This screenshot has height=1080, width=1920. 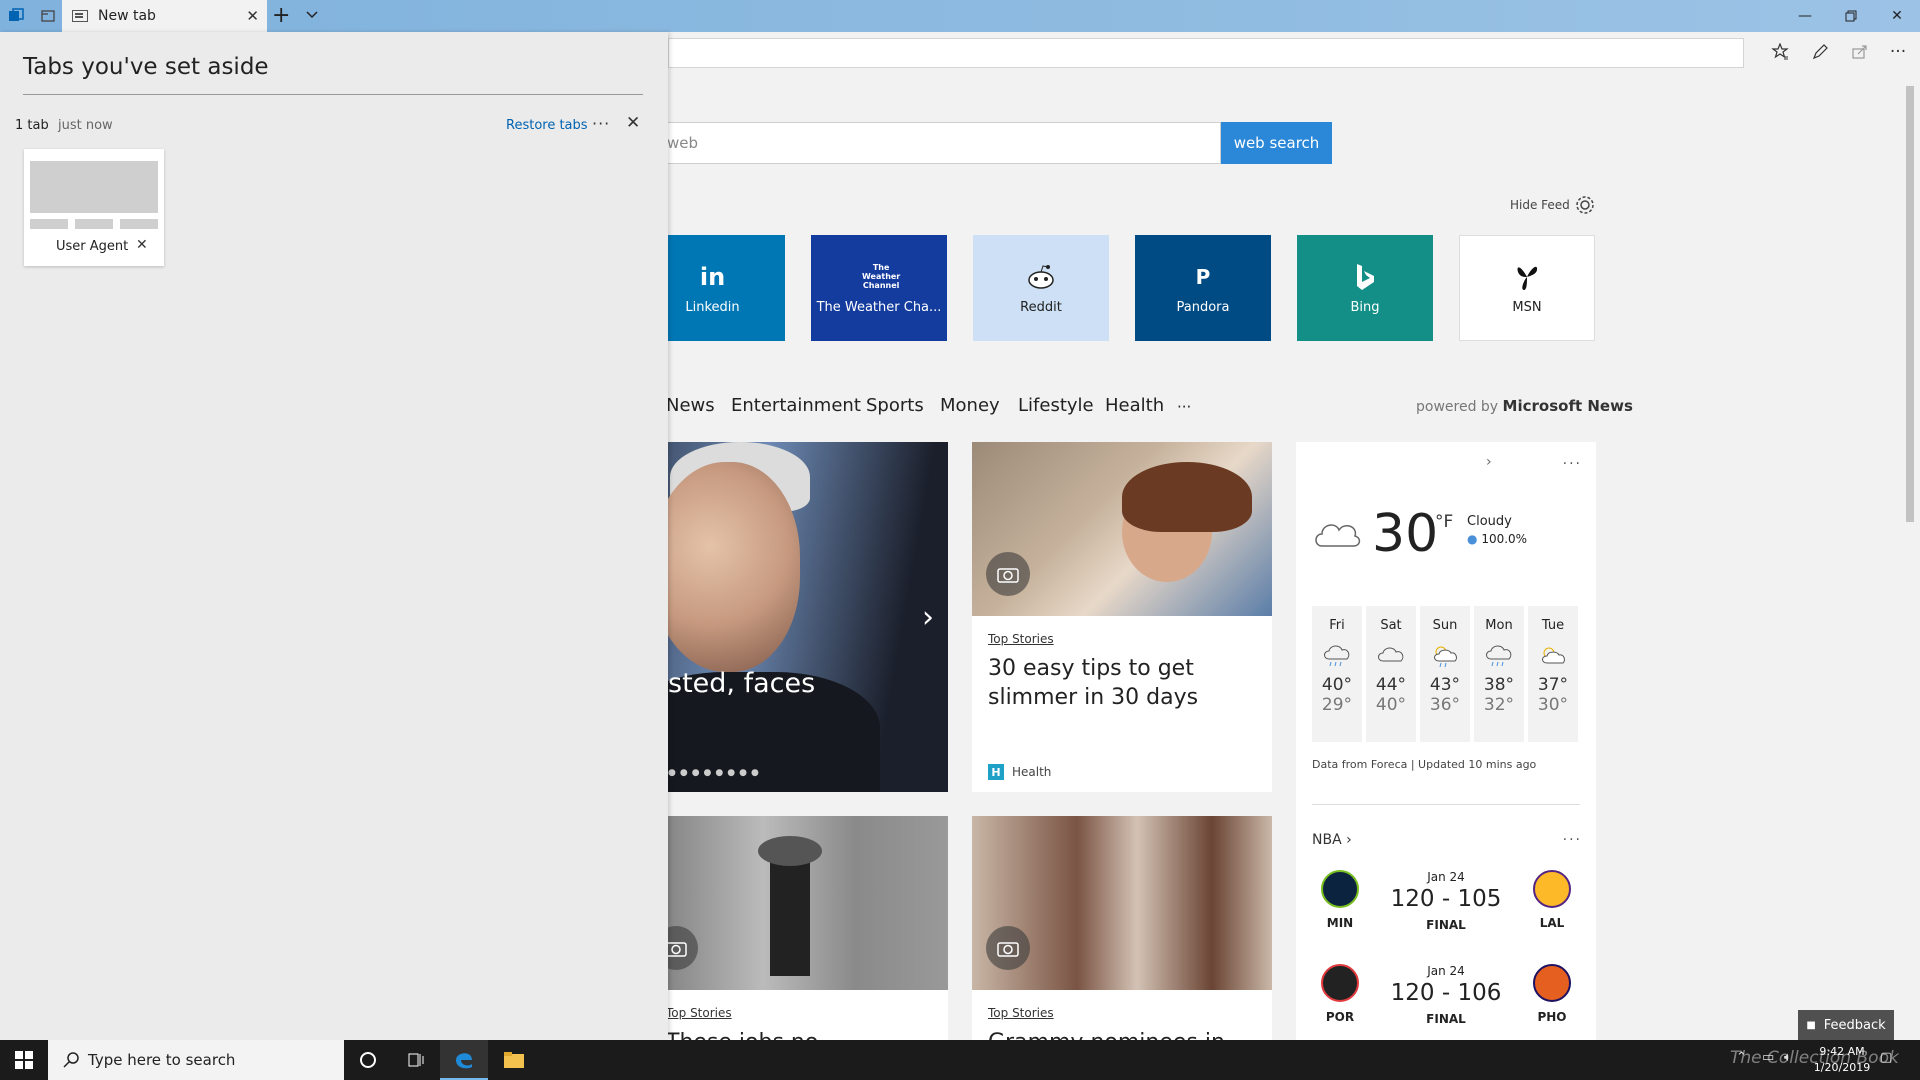 I want to click on search-input: e web, so click(x=930, y=143).